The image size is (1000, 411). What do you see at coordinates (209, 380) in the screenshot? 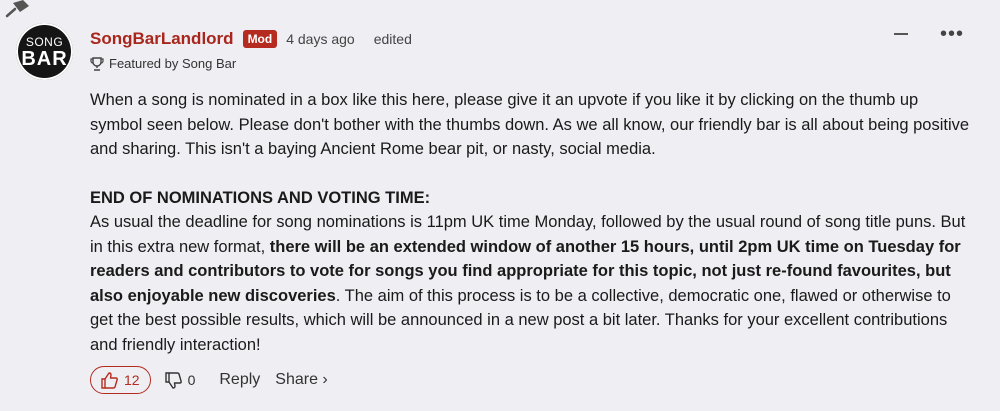
I see `comment-footer: 12 0 Reply Share ›` at bounding box center [209, 380].